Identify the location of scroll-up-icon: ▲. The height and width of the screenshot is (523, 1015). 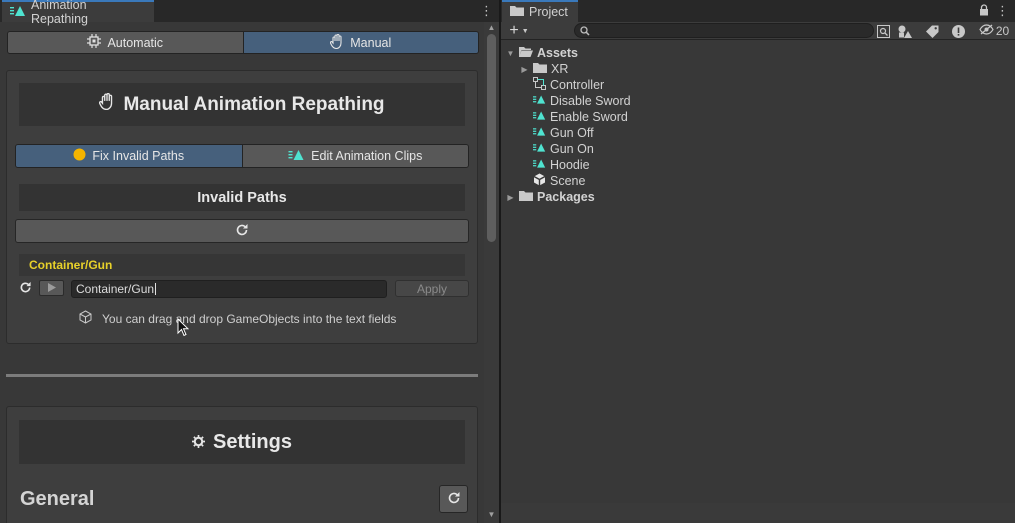
(491, 28).